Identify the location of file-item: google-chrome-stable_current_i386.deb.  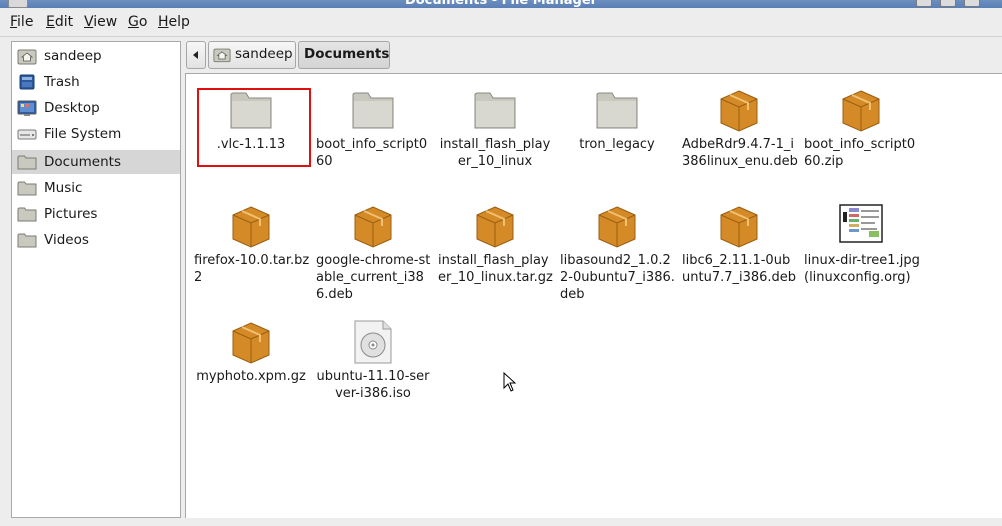
(373, 246).